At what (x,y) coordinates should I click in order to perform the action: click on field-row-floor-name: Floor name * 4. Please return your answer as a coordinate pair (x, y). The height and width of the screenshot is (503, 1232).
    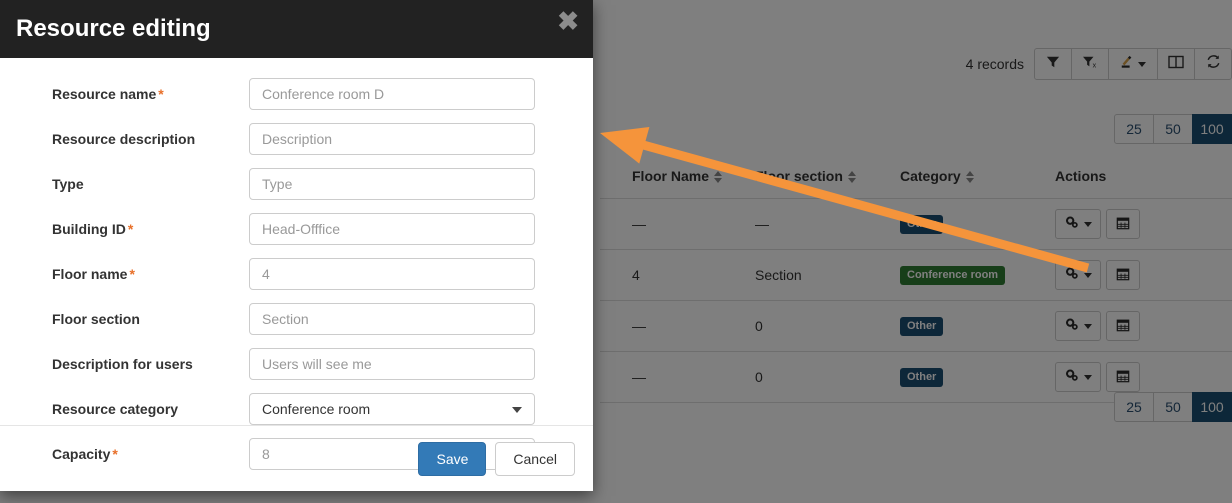
    Looking at the image, I should click on (293, 274).